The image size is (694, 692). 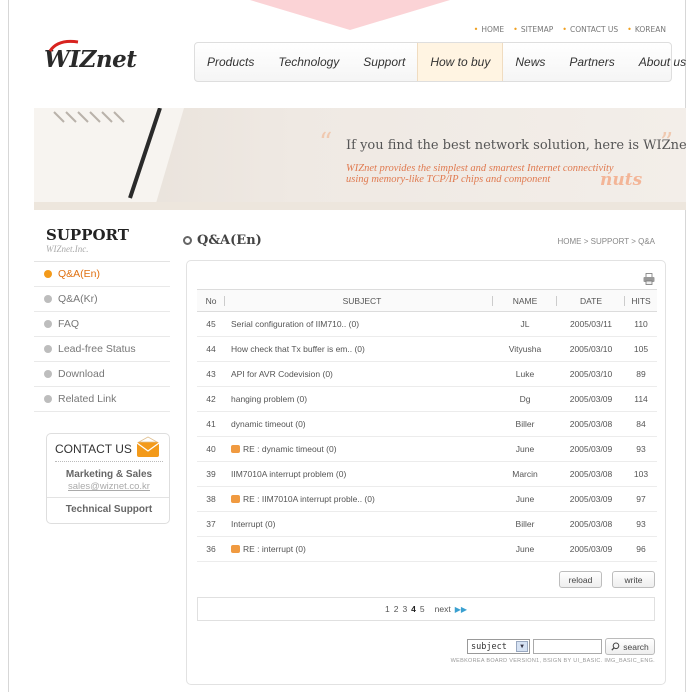 I want to click on row-number: 45, so click(x=211, y=324).